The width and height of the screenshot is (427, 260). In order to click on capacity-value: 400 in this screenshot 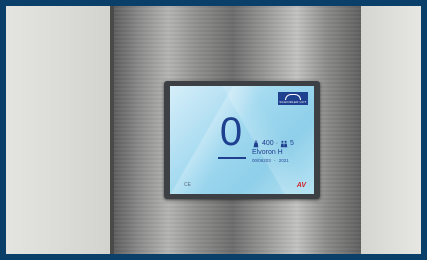, I will do `click(268, 143)`.